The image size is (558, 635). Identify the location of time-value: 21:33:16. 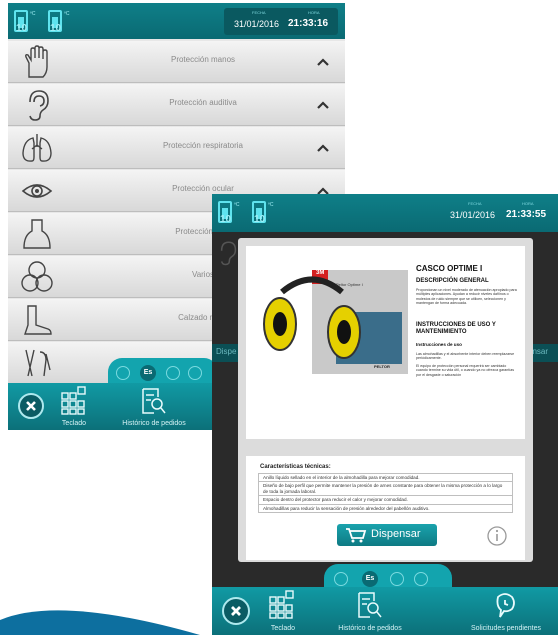
(308, 23).